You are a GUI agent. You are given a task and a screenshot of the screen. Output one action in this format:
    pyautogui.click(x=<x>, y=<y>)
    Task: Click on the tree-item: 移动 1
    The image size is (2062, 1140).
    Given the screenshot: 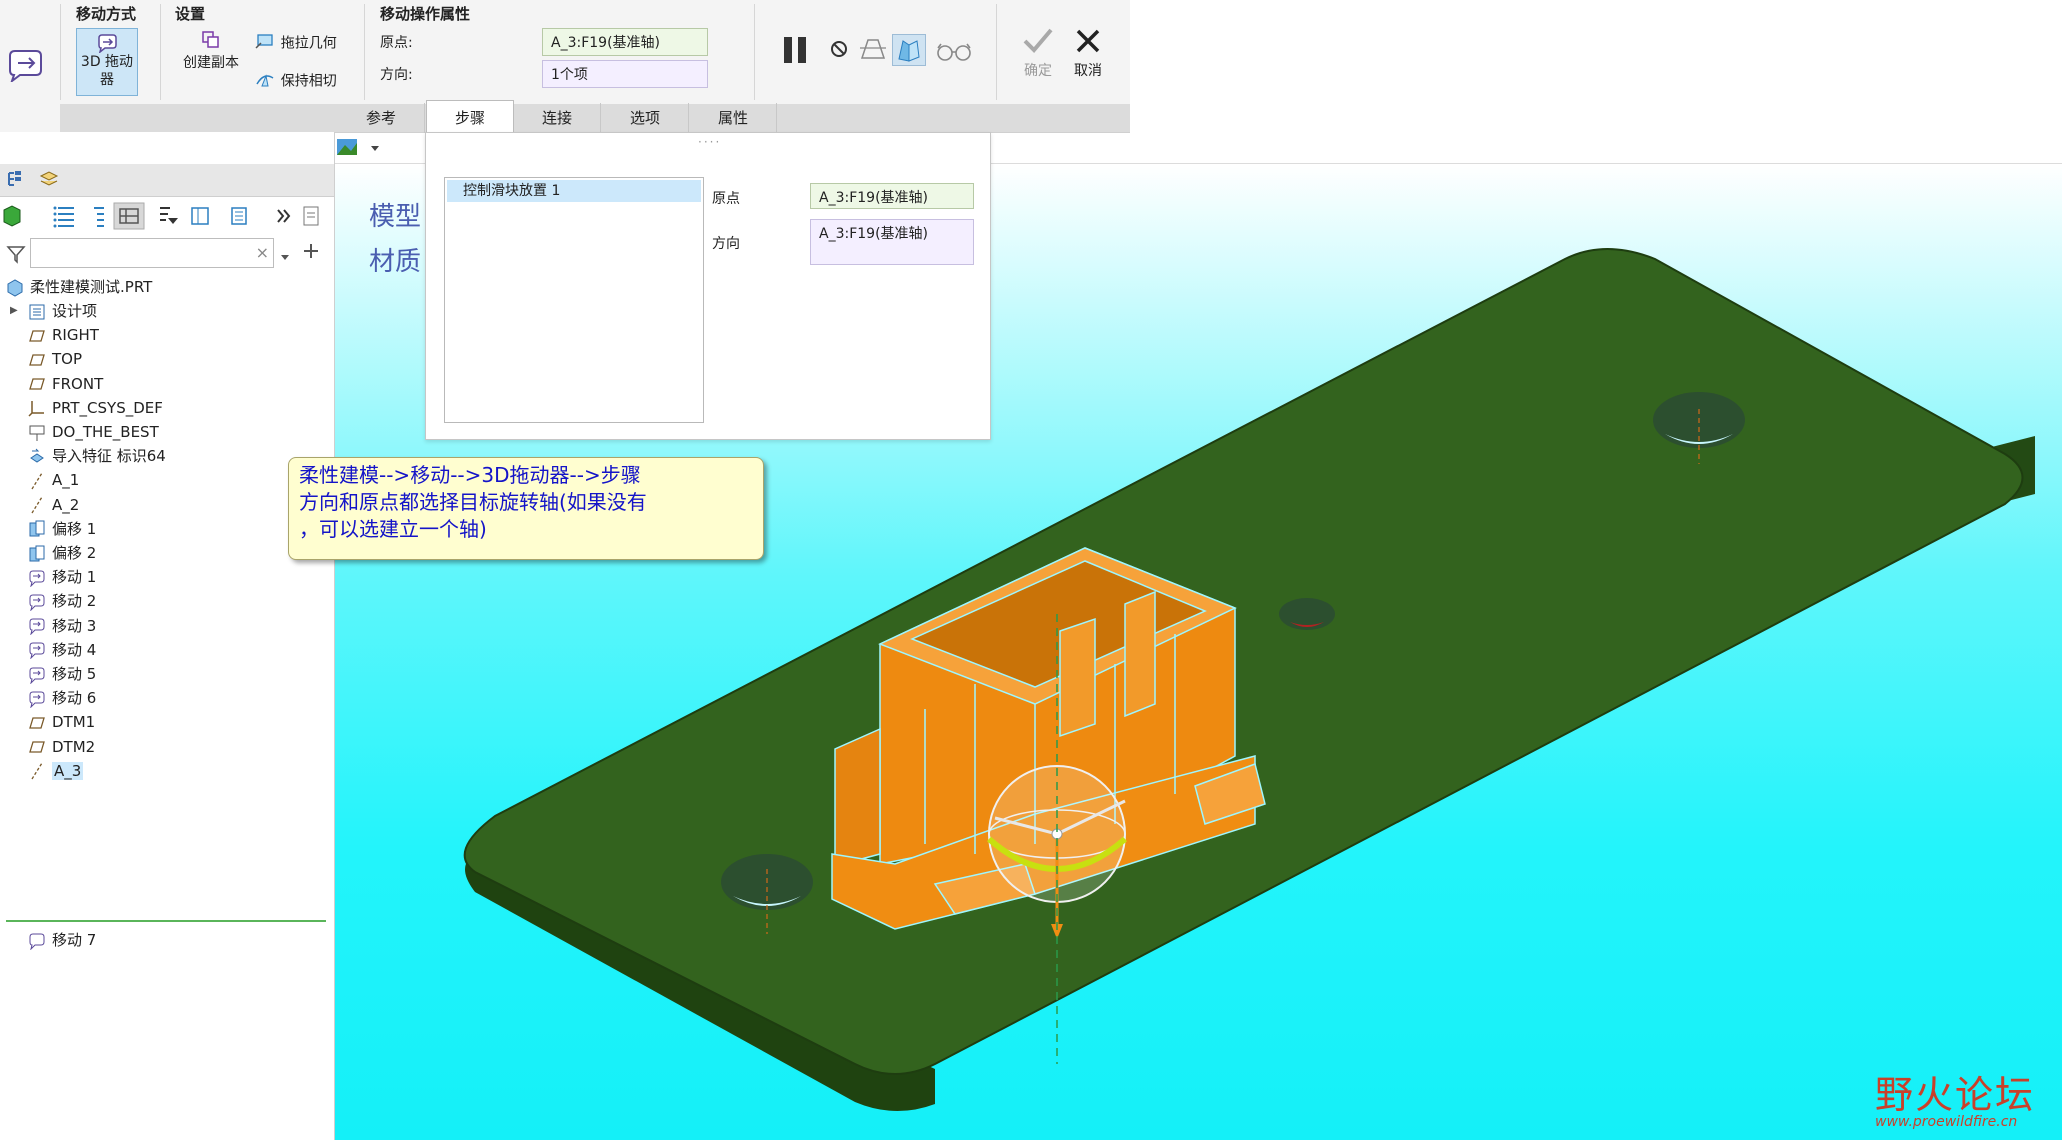 What is the action you would take?
    pyautogui.click(x=62, y=577)
    